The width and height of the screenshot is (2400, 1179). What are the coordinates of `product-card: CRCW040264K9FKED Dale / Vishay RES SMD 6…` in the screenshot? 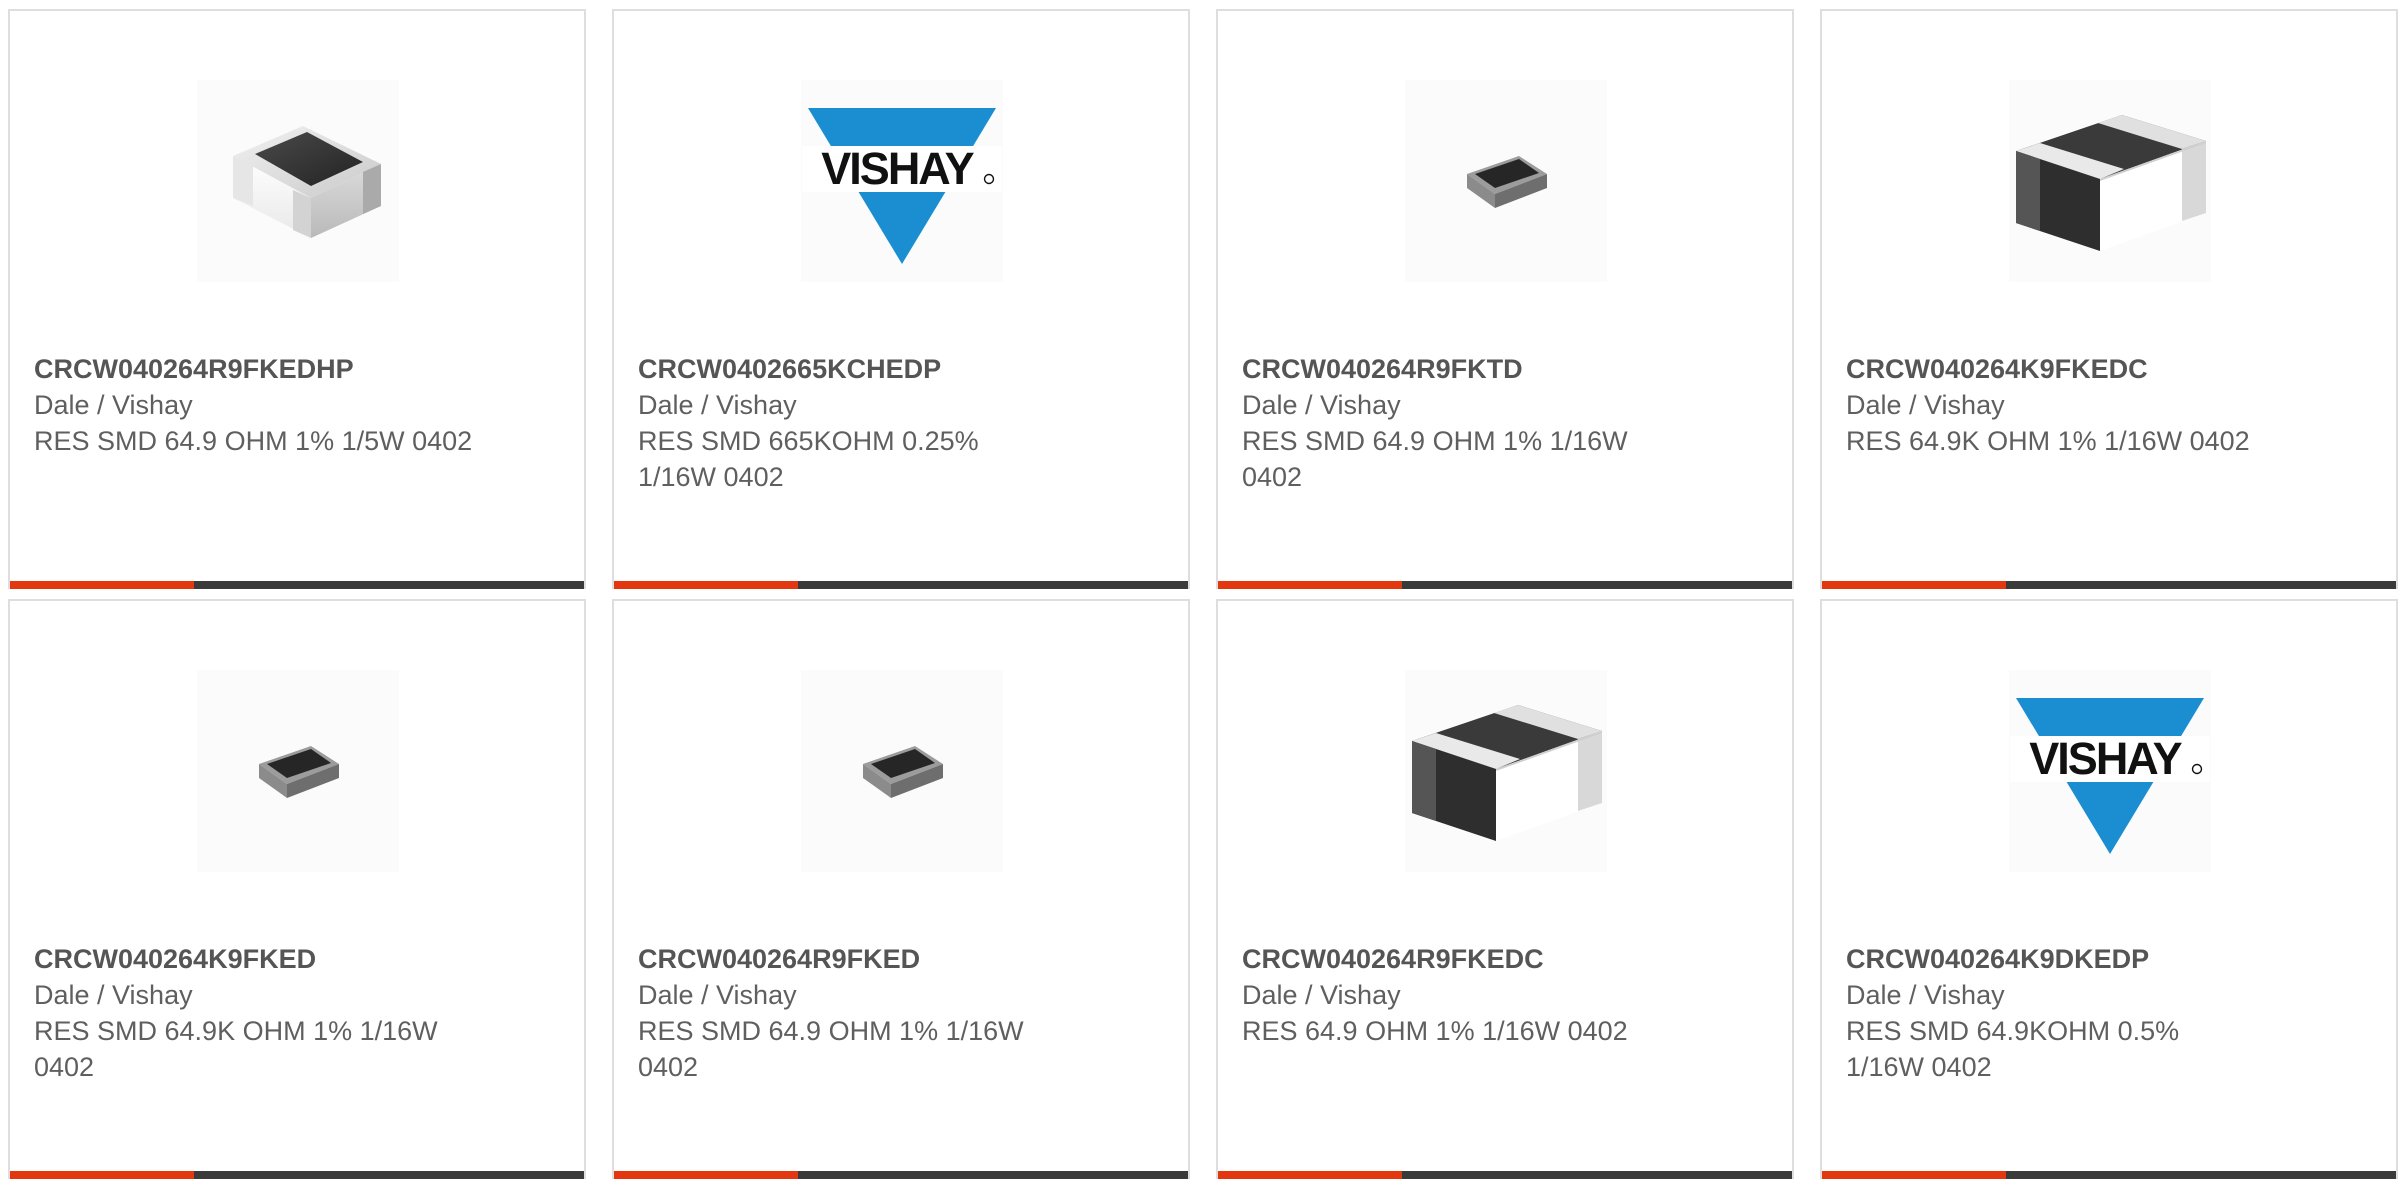 It's located at (297, 889).